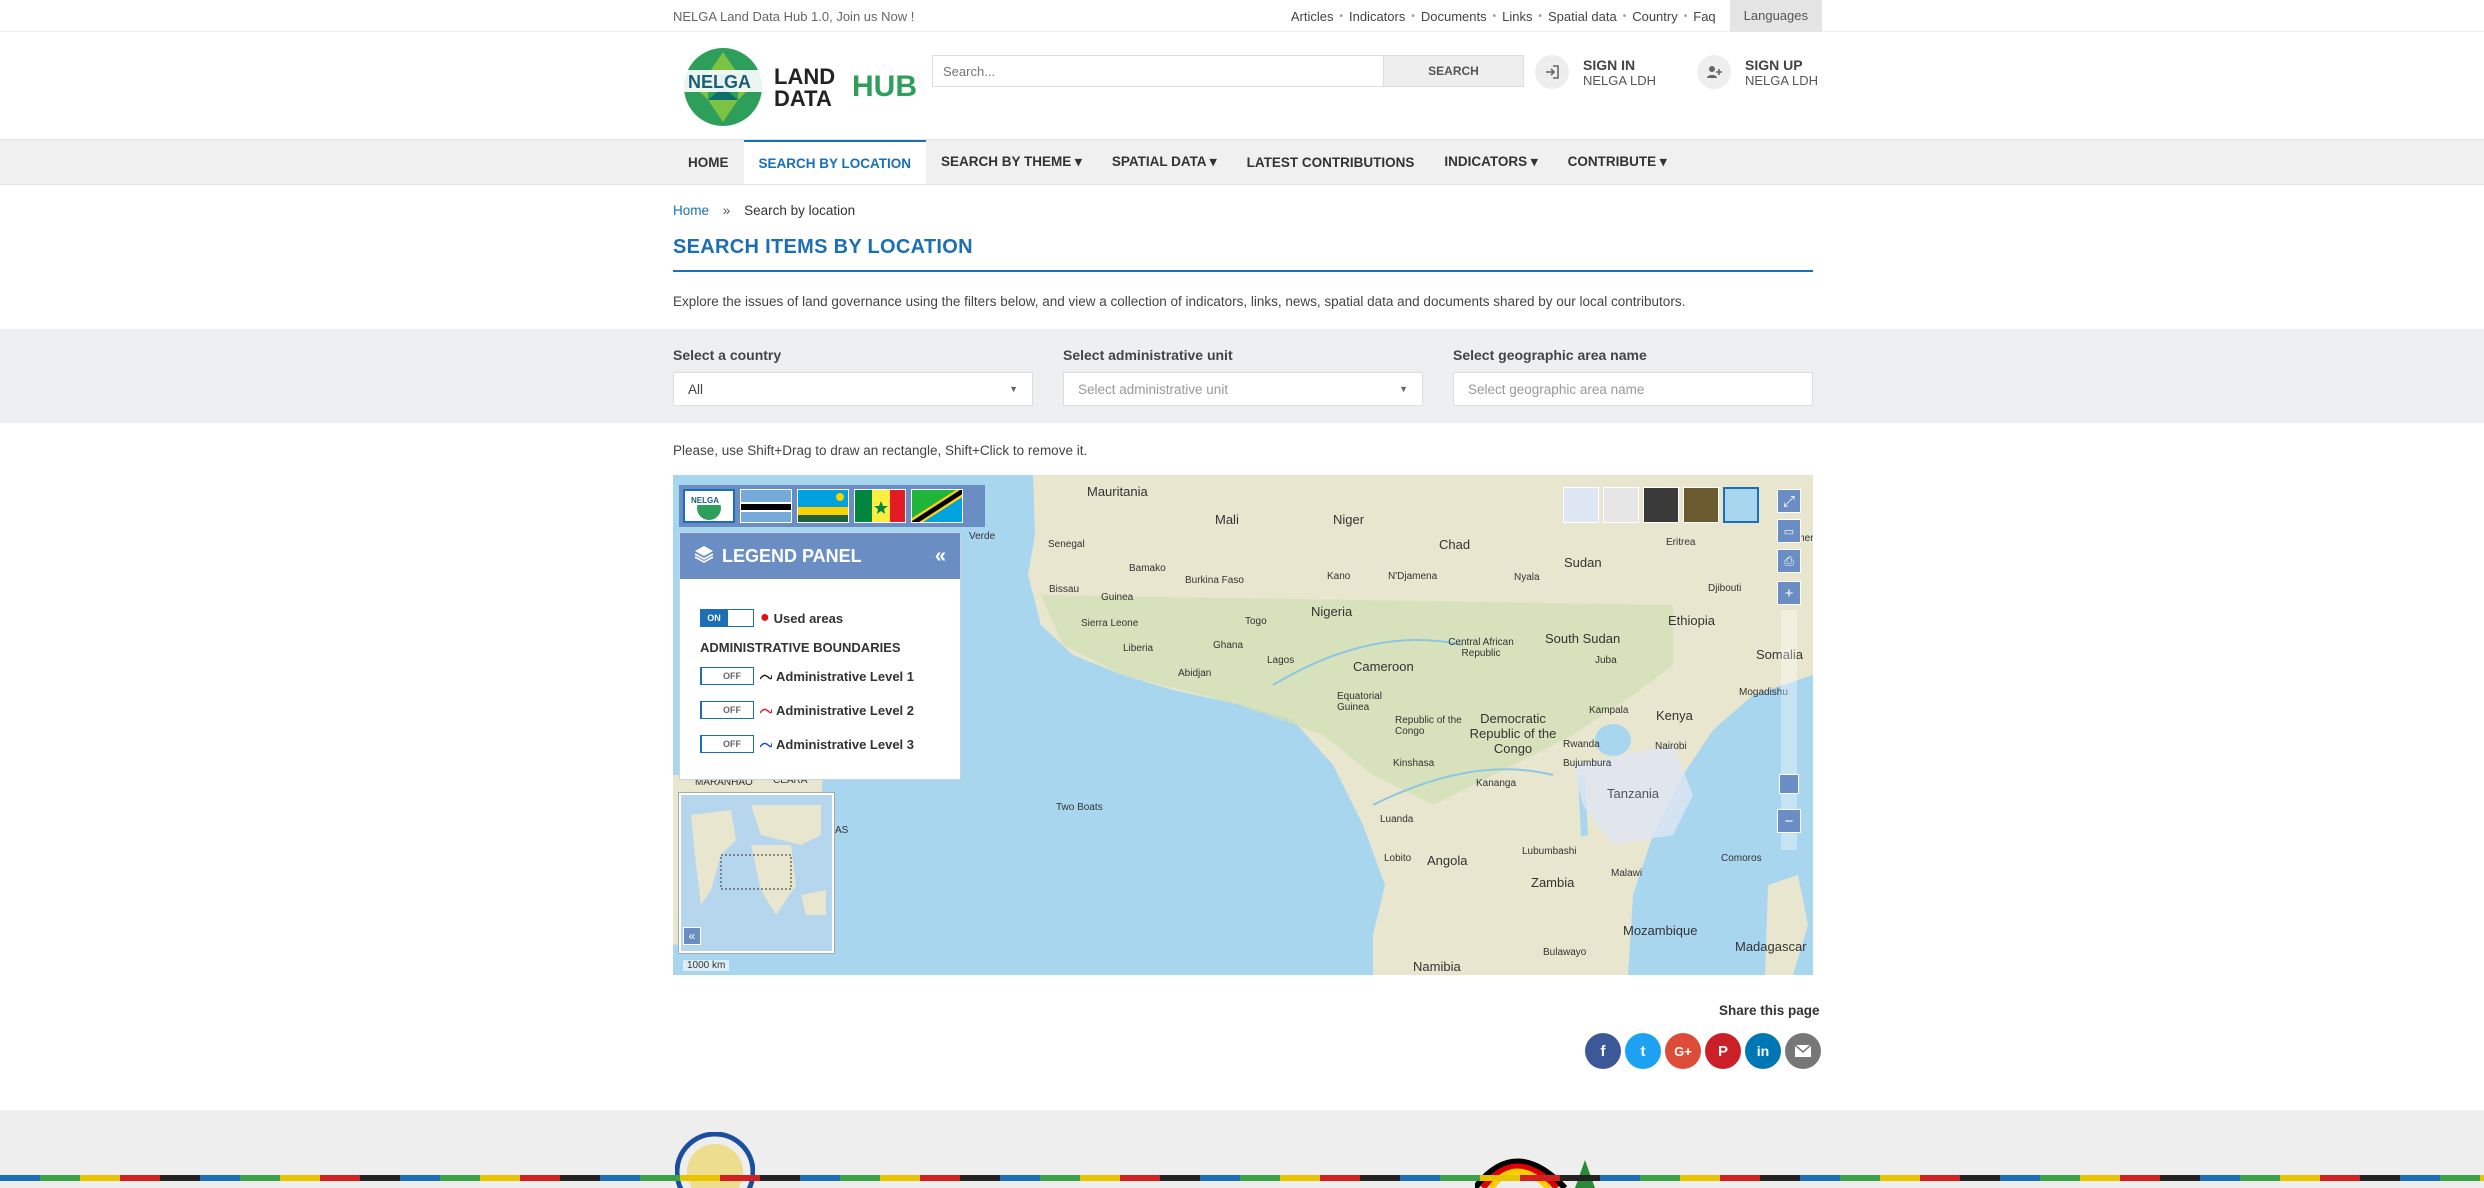 Image resolution: width=2484 pixels, height=1188 pixels. Describe the element at coordinates (1621, 505) in the screenshot. I see `basemap-grey-option` at that location.